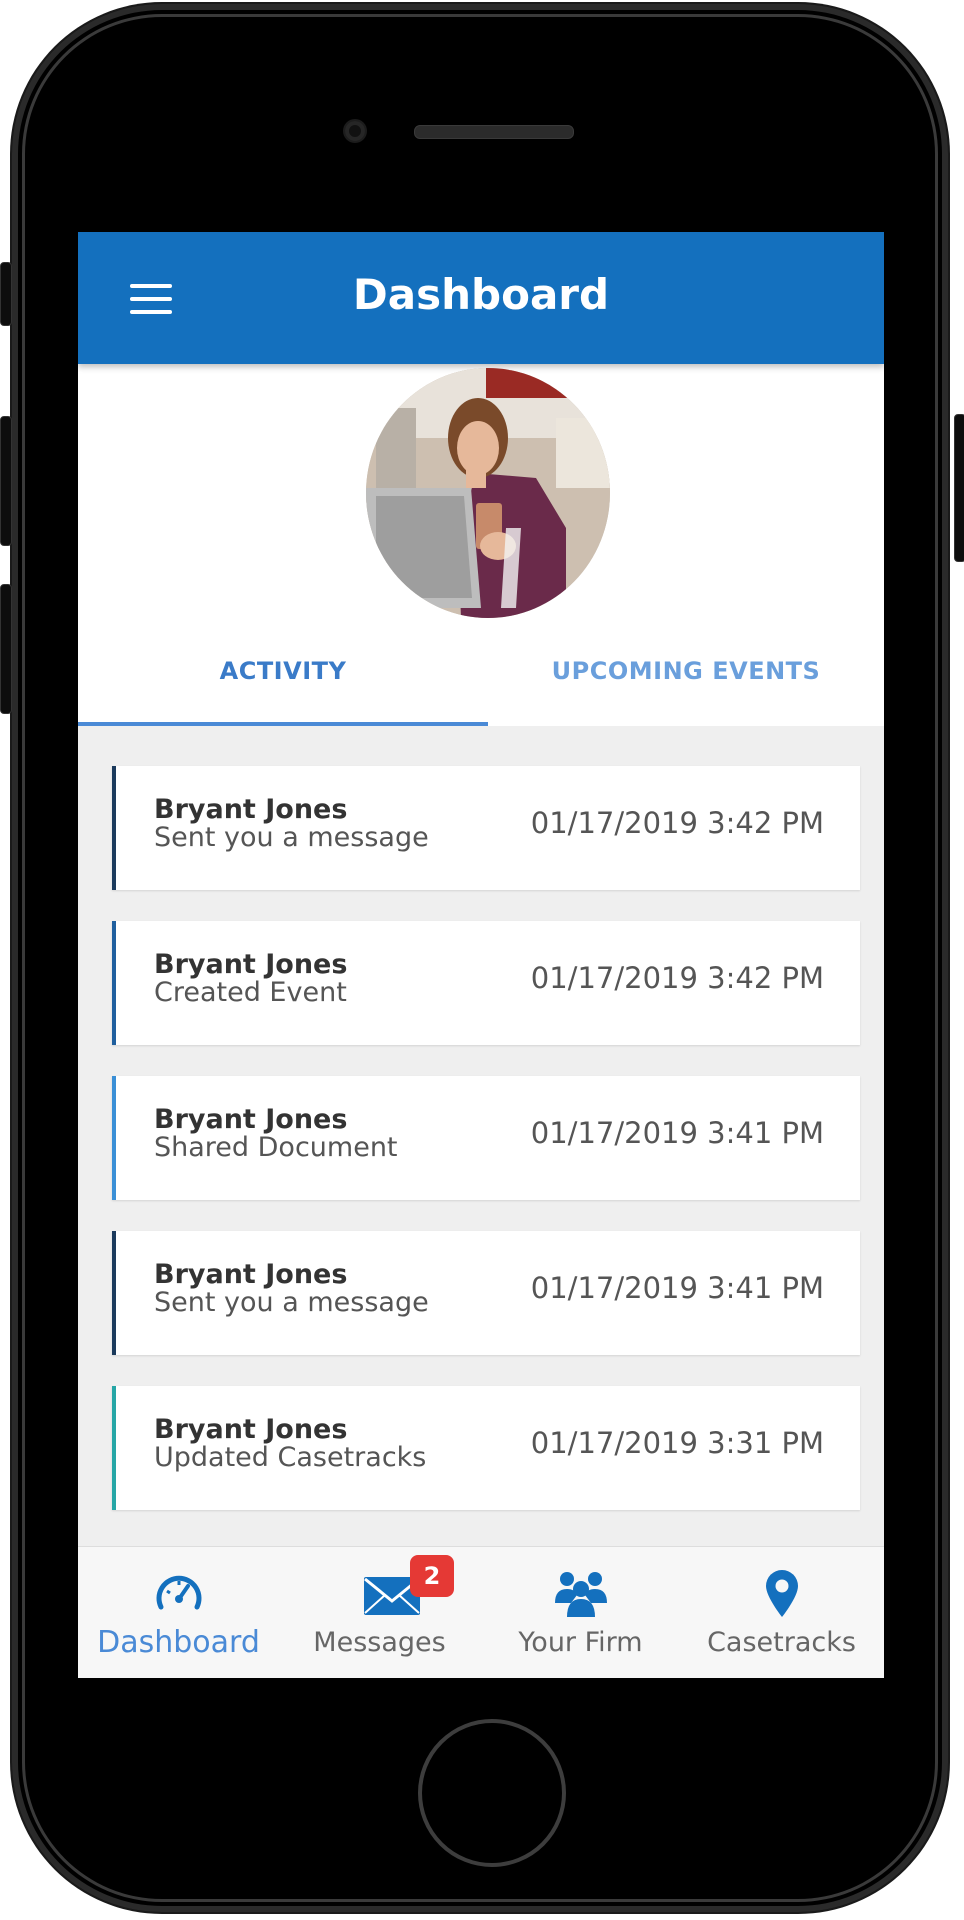  Describe the element at coordinates (580, 1594) in the screenshot. I see `group-icon` at that location.